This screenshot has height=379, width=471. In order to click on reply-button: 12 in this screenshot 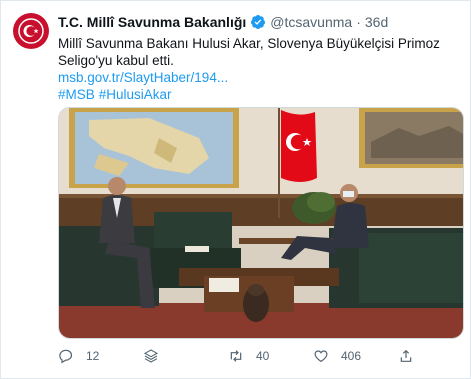, I will do `click(100, 356)`.